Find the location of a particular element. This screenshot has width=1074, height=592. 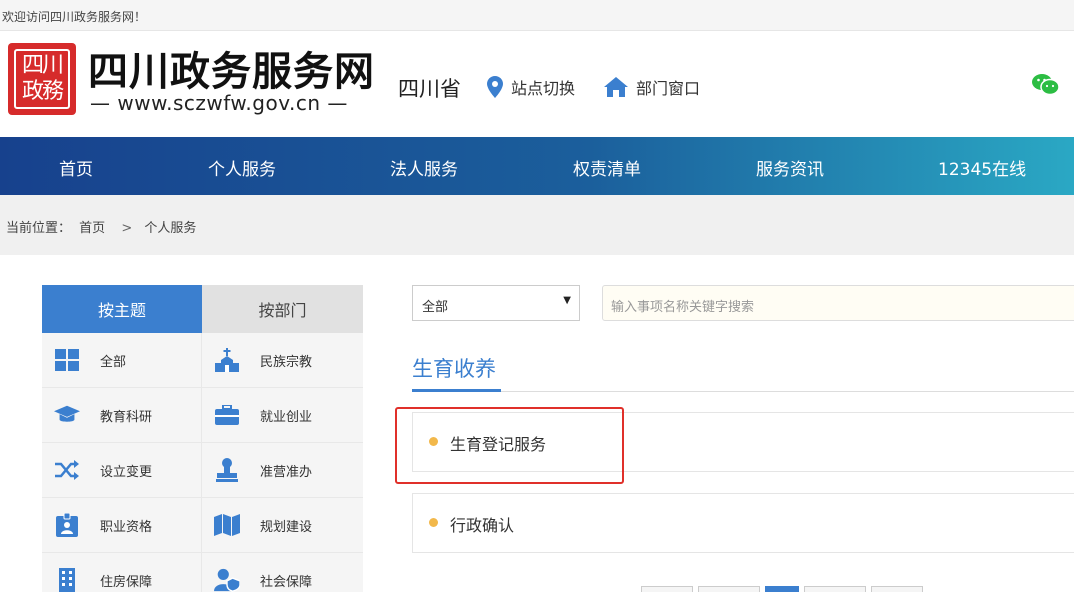

home-icon is located at coordinates (616, 87).